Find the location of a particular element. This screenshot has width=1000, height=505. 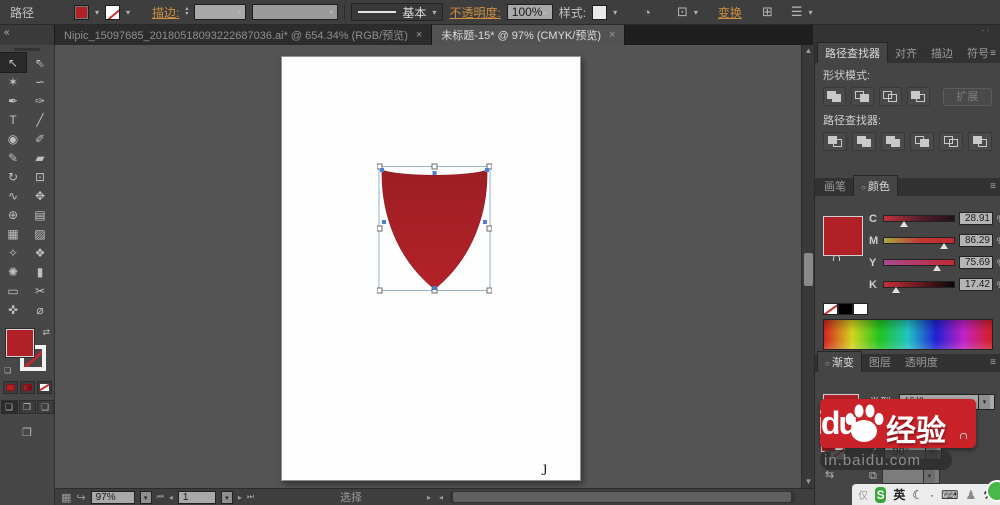

magenta-value-field: 86.29 is located at coordinates (976, 240).